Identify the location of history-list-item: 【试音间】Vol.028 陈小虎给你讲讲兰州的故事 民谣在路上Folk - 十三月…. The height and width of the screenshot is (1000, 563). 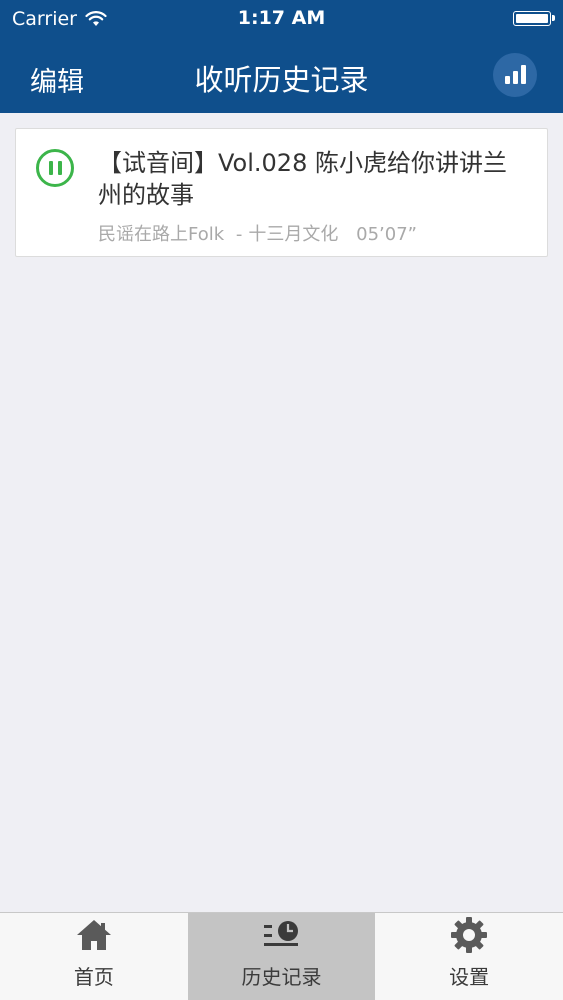
(281, 192).